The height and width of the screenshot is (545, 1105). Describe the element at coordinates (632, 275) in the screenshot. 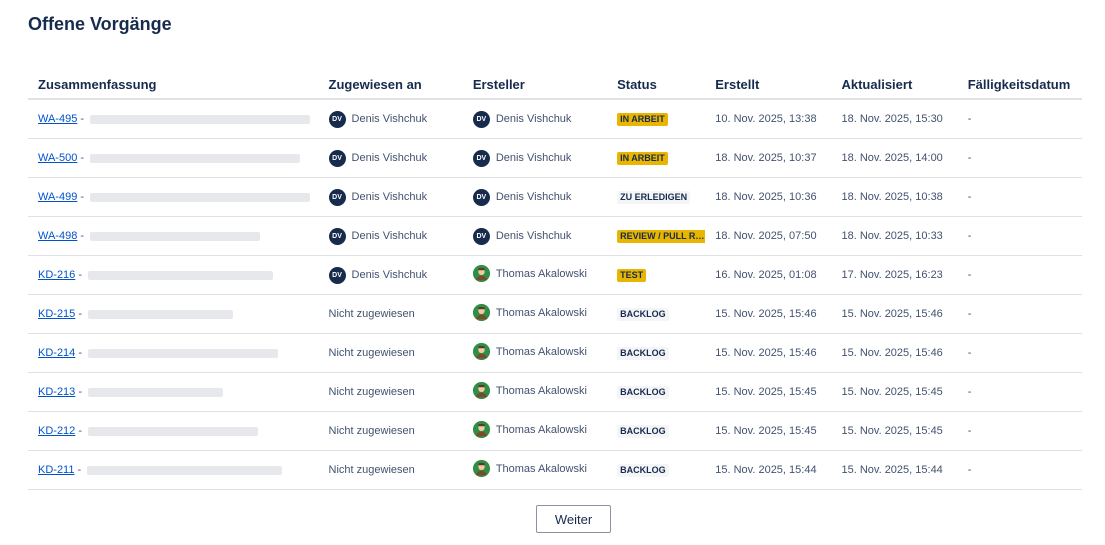

I see `status-badge: TEST` at that location.